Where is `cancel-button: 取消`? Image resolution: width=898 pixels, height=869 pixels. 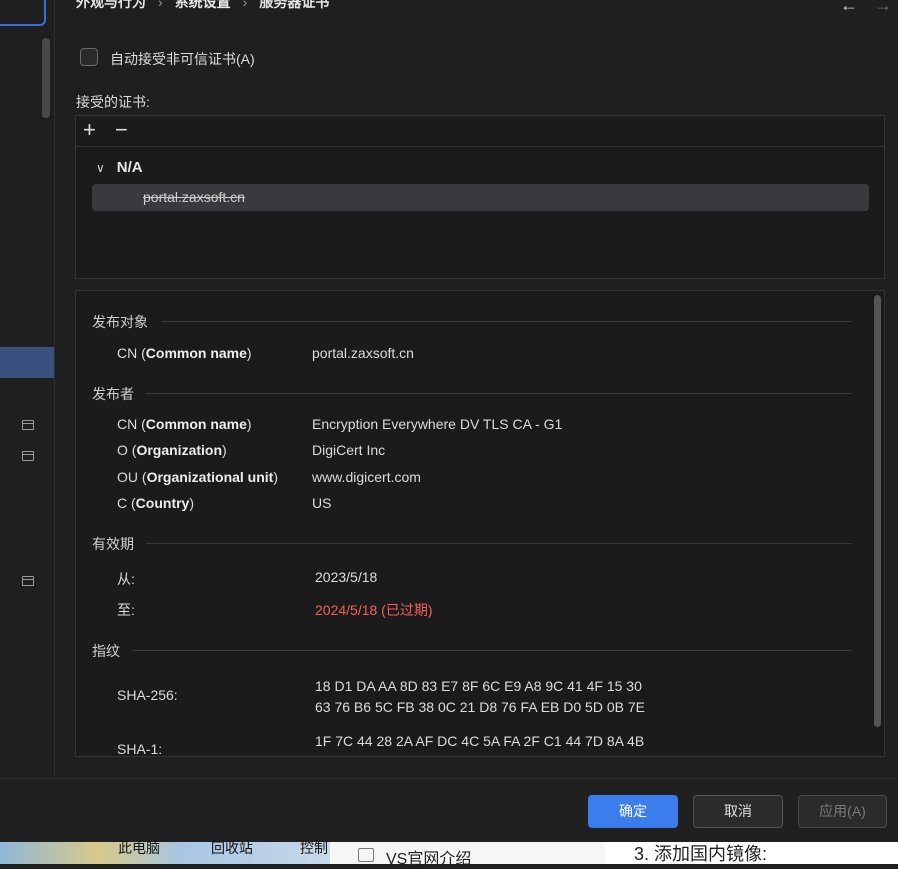 cancel-button: 取消 is located at coordinates (738, 811).